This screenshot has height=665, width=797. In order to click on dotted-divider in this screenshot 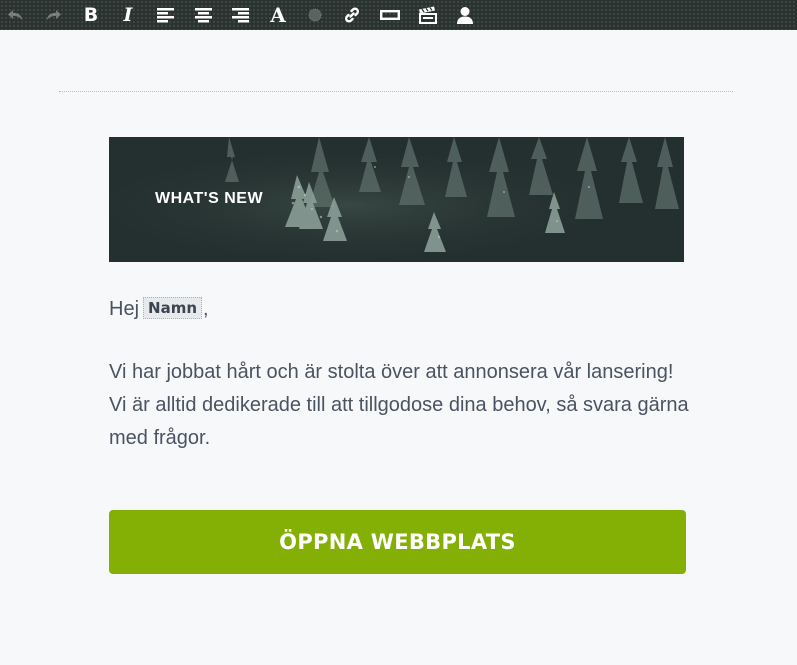, I will do `click(396, 91)`.